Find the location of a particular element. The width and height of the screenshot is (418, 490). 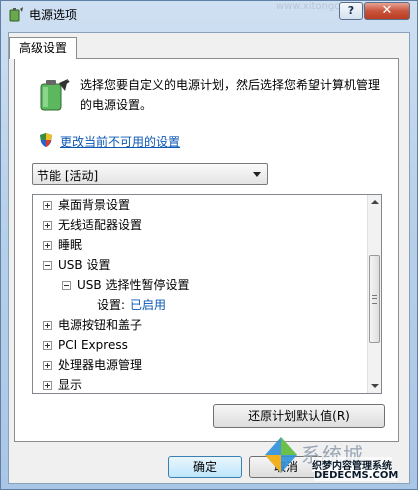

tree-scrollbar is located at coordinates (374, 294).